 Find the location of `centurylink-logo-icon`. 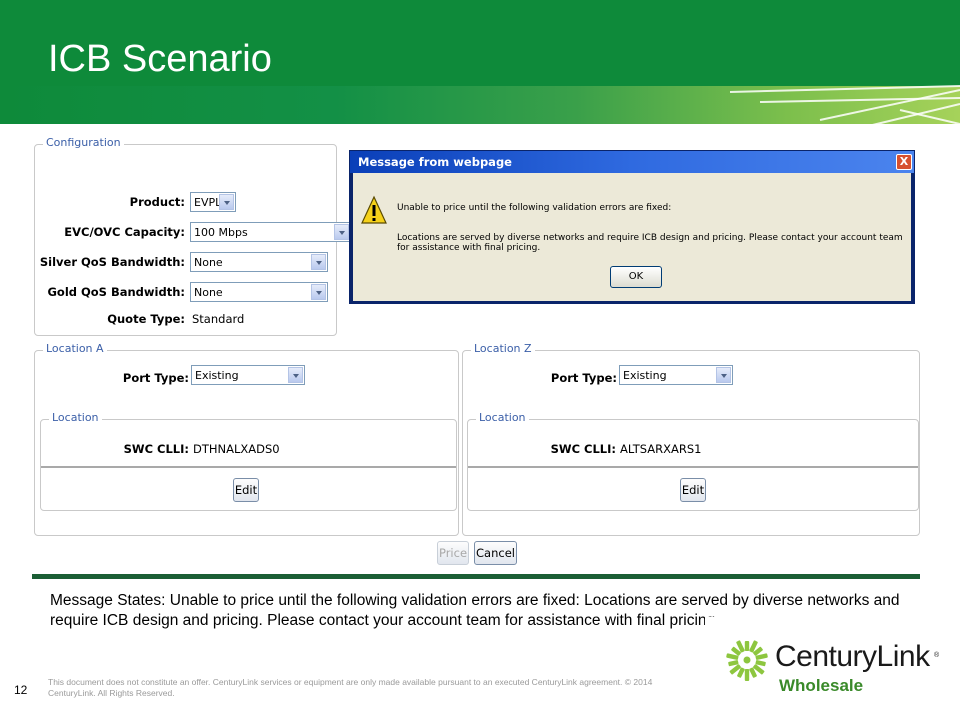

centurylink-logo-icon is located at coordinates (747, 660).